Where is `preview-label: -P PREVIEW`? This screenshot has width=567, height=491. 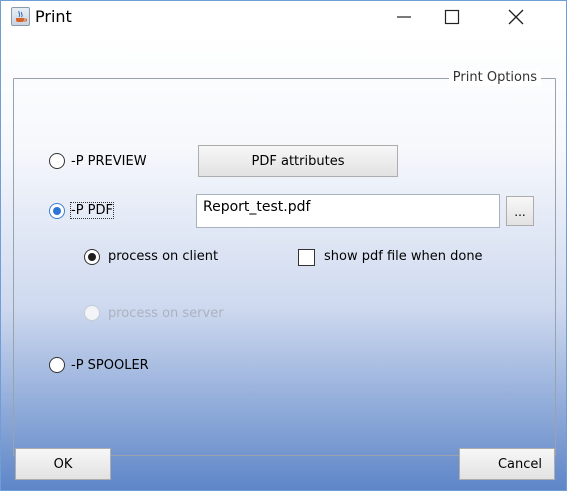
preview-label: -P PREVIEW is located at coordinates (109, 161).